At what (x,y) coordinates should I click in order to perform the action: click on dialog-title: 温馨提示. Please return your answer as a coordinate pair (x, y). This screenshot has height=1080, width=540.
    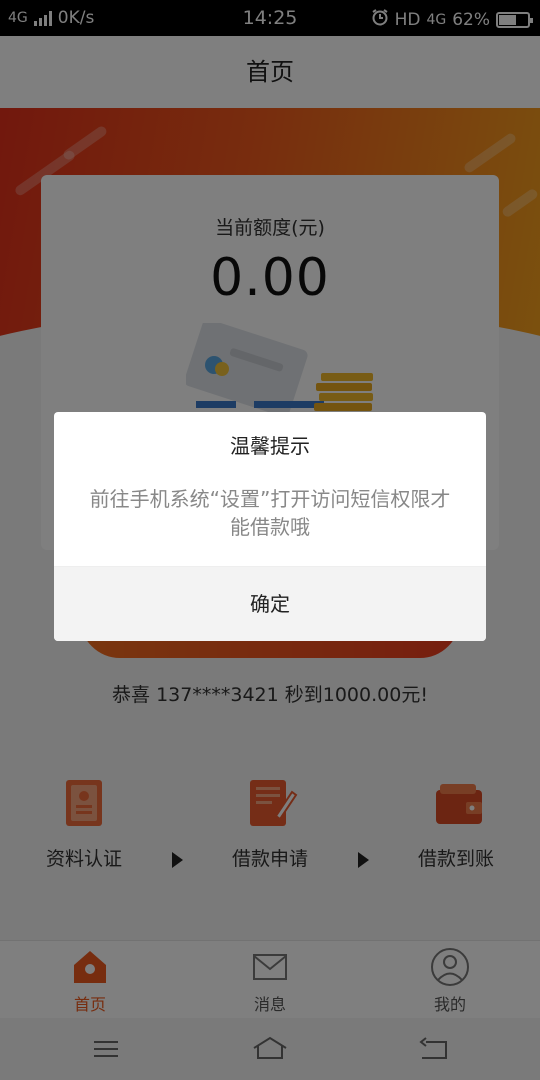
    Looking at the image, I should click on (270, 446).